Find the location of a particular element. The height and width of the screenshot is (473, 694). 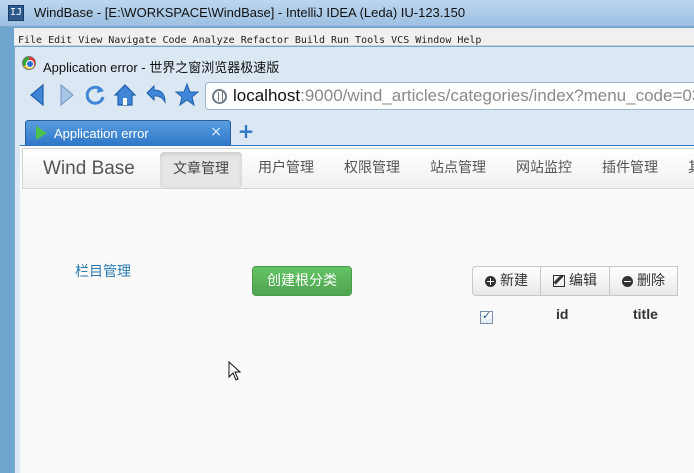

home-icon is located at coordinates (125, 95).